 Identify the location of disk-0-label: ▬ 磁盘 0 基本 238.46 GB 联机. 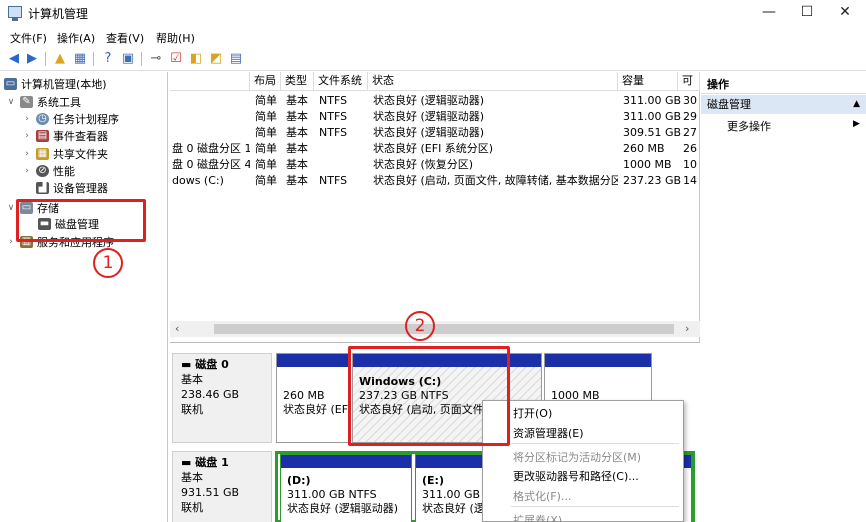
(222, 398).